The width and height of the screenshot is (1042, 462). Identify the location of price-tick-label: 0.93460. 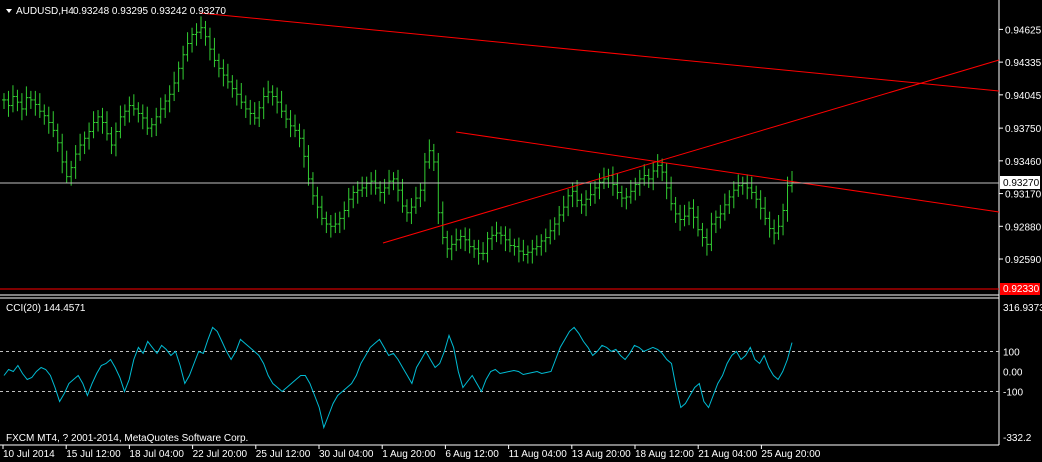
(1023, 162).